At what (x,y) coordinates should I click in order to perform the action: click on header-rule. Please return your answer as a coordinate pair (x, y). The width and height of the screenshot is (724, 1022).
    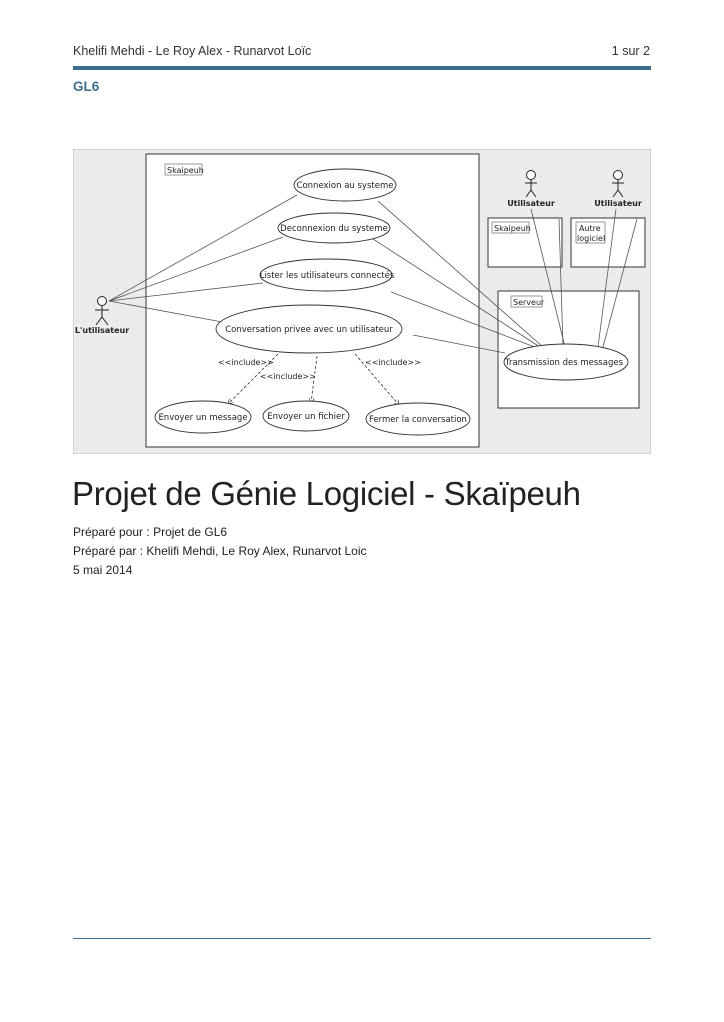
    Looking at the image, I should click on (362, 68).